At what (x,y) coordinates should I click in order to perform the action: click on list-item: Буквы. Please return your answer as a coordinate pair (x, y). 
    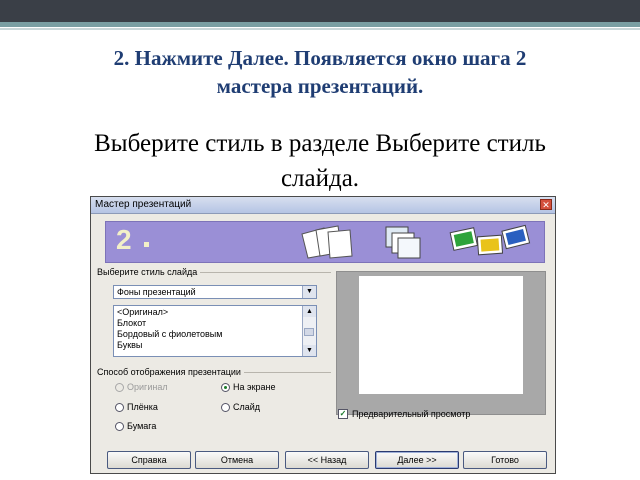
    Looking at the image, I should click on (129, 345).